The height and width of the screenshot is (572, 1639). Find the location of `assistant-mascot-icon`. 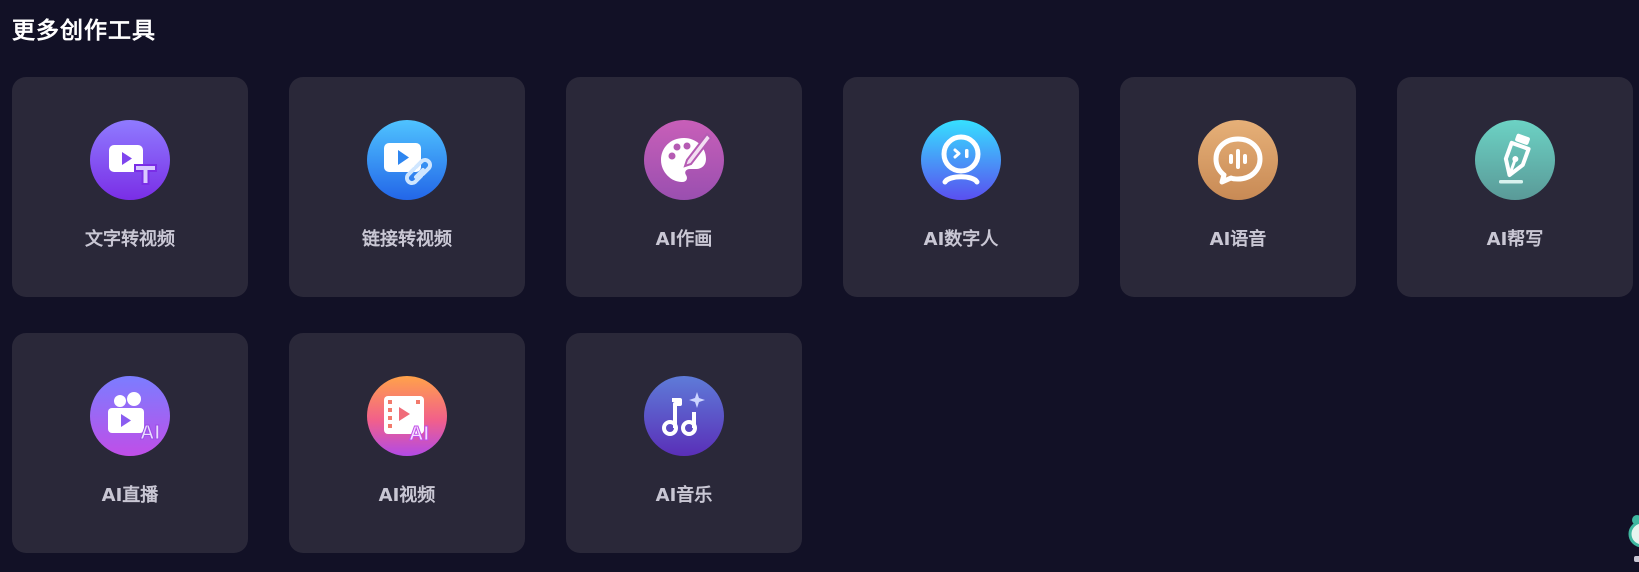

assistant-mascot-icon is located at coordinates (1633, 542).